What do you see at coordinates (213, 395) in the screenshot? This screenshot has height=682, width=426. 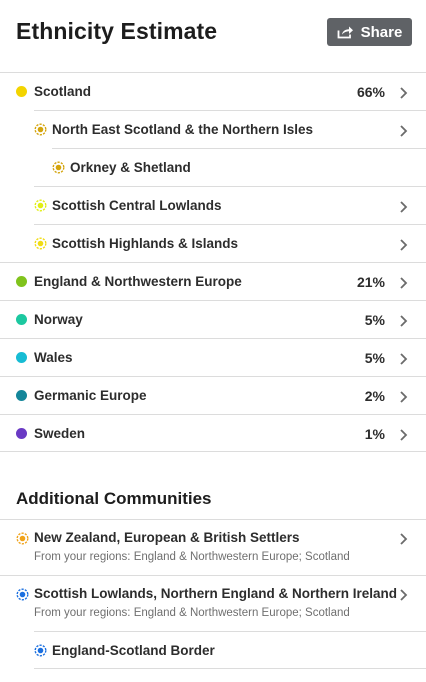 I see `region-row: Germanic Europe 2%` at bounding box center [213, 395].